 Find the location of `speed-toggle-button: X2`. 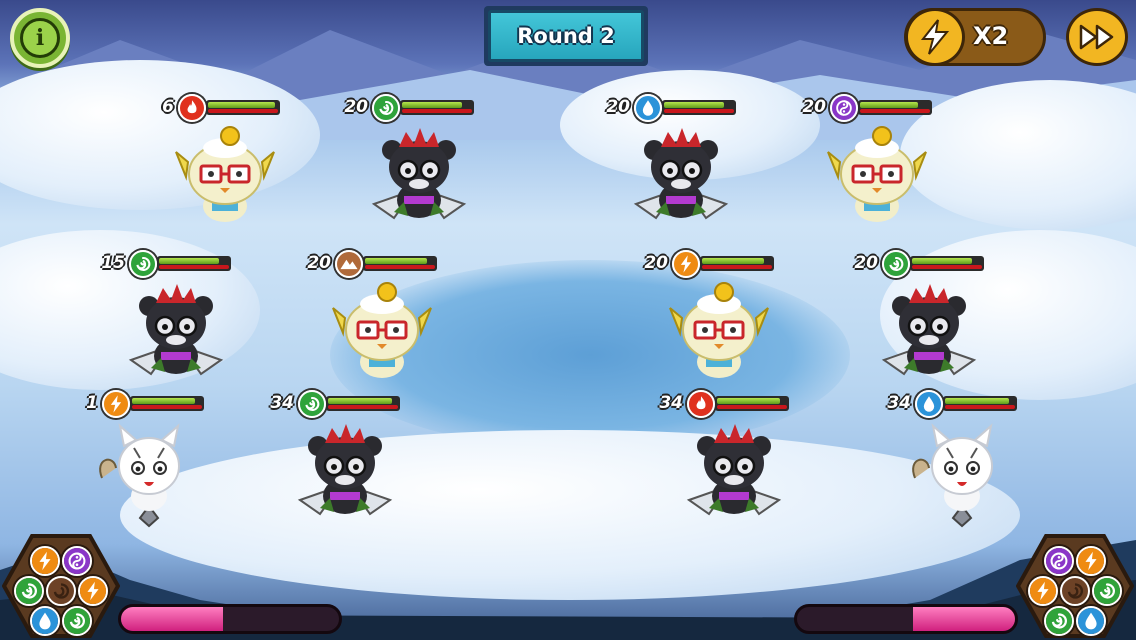

speed-toggle-button: X2 is located at coordinates (975, 37).